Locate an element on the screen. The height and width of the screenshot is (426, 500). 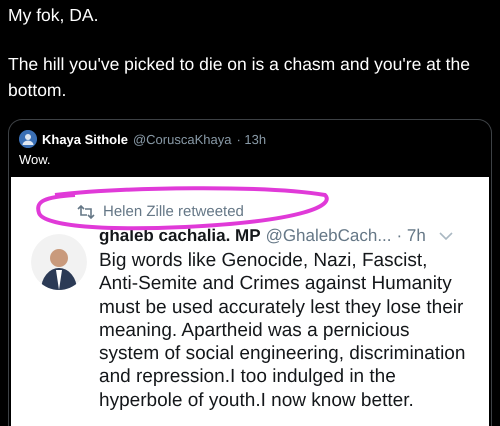
retweet-label: Helen Zille retweeted is located at coordinates (173, 211).